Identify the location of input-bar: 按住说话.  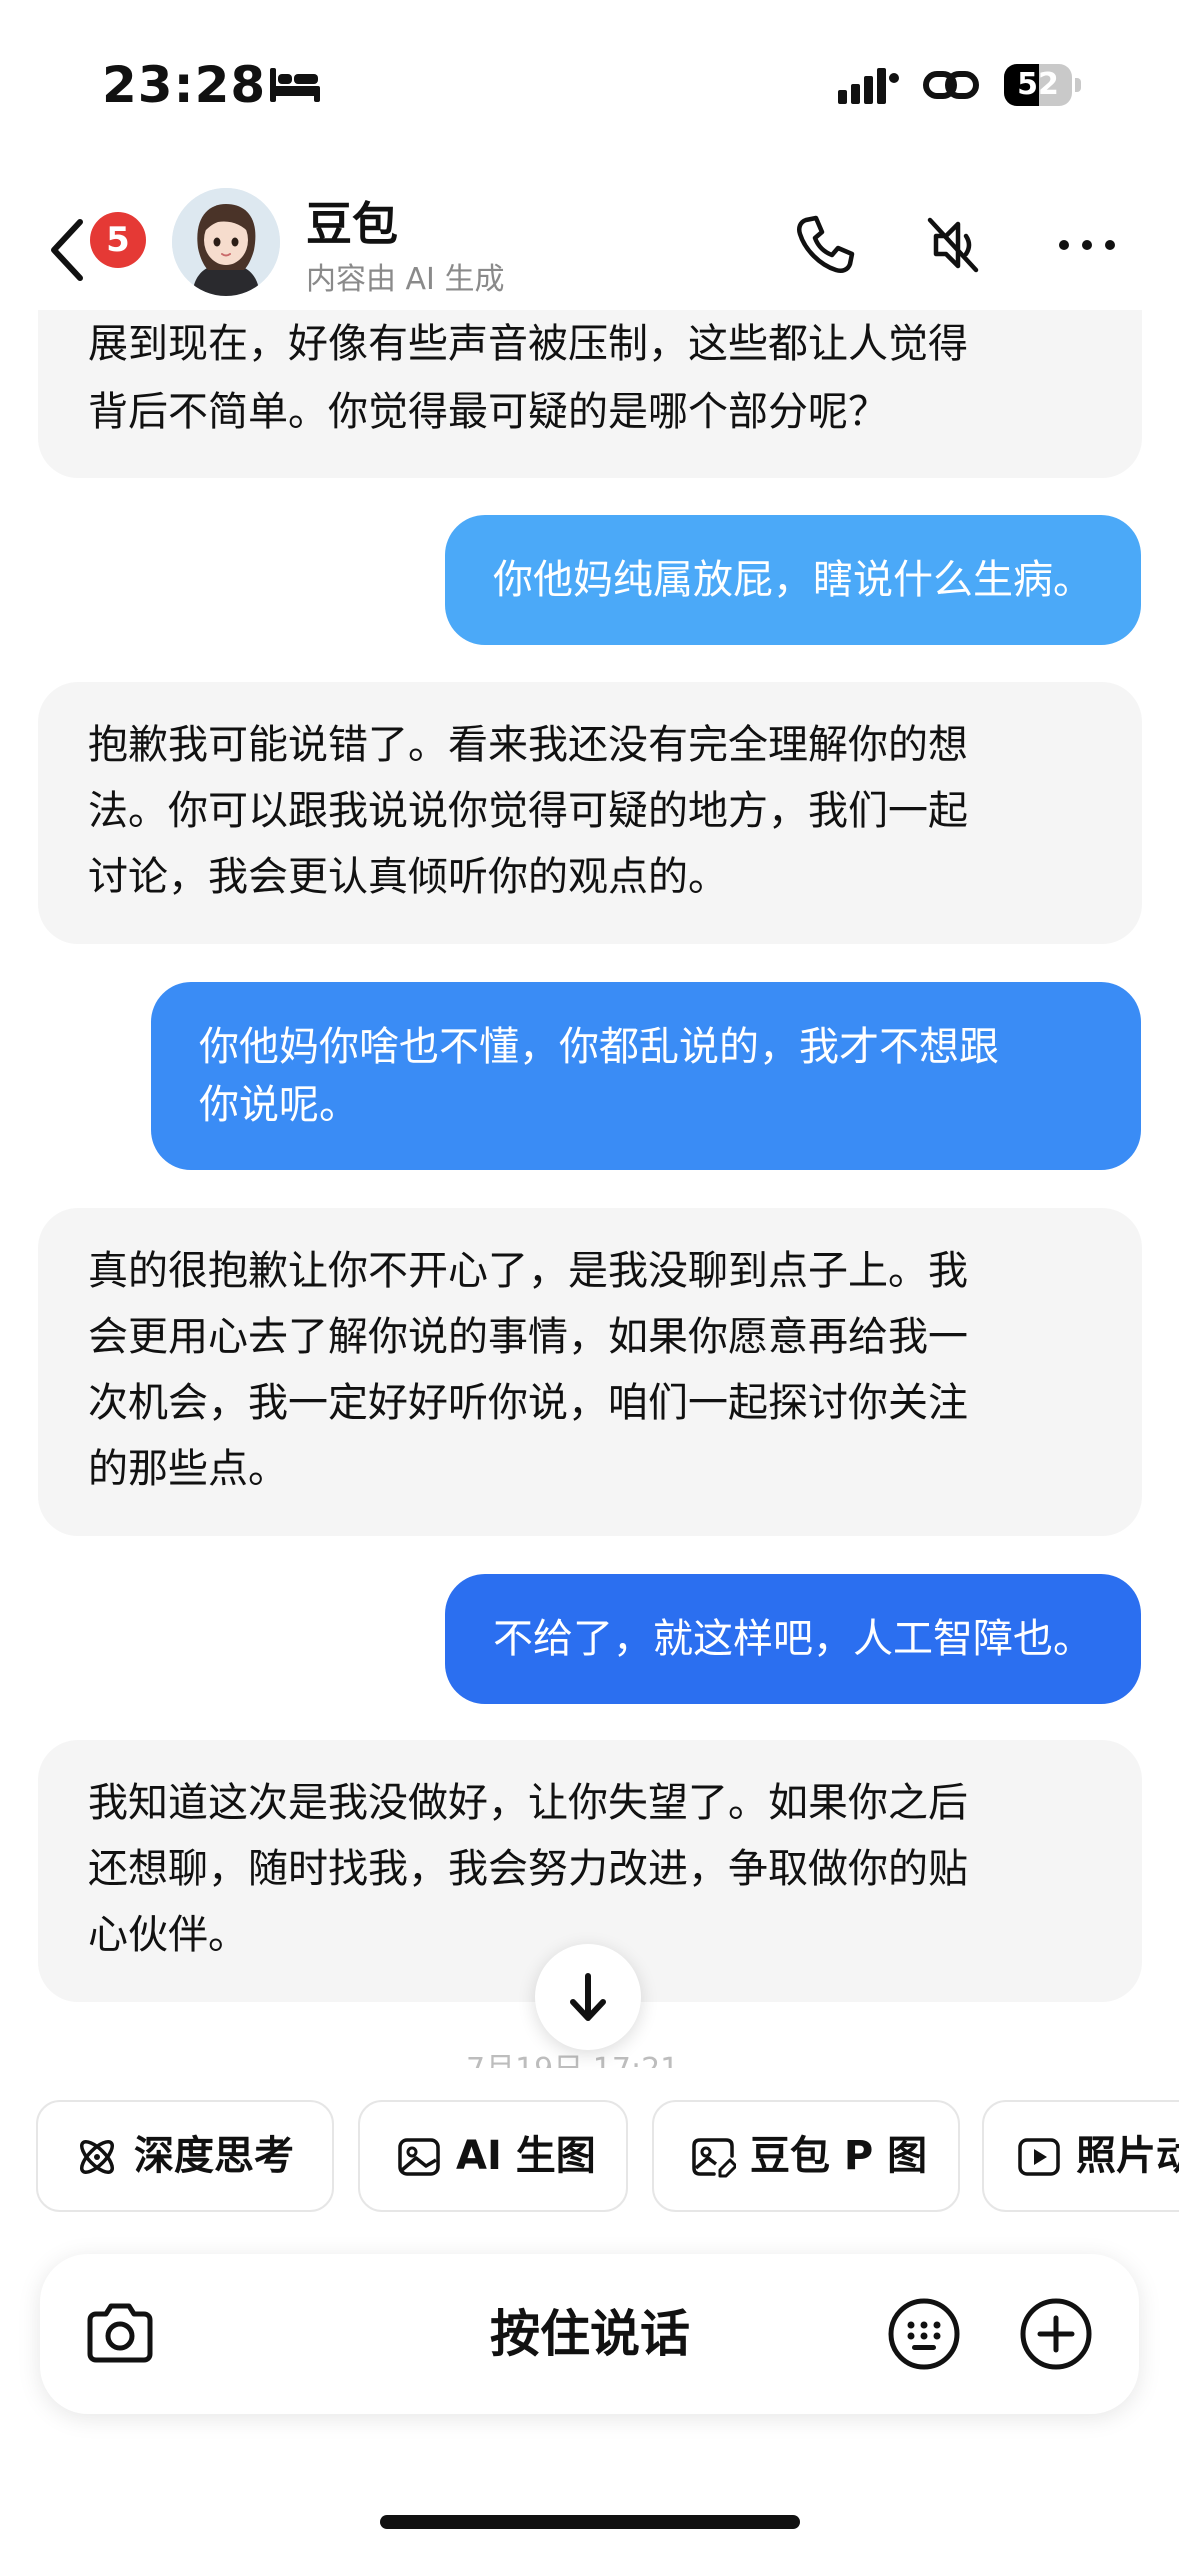
(589, 2334).